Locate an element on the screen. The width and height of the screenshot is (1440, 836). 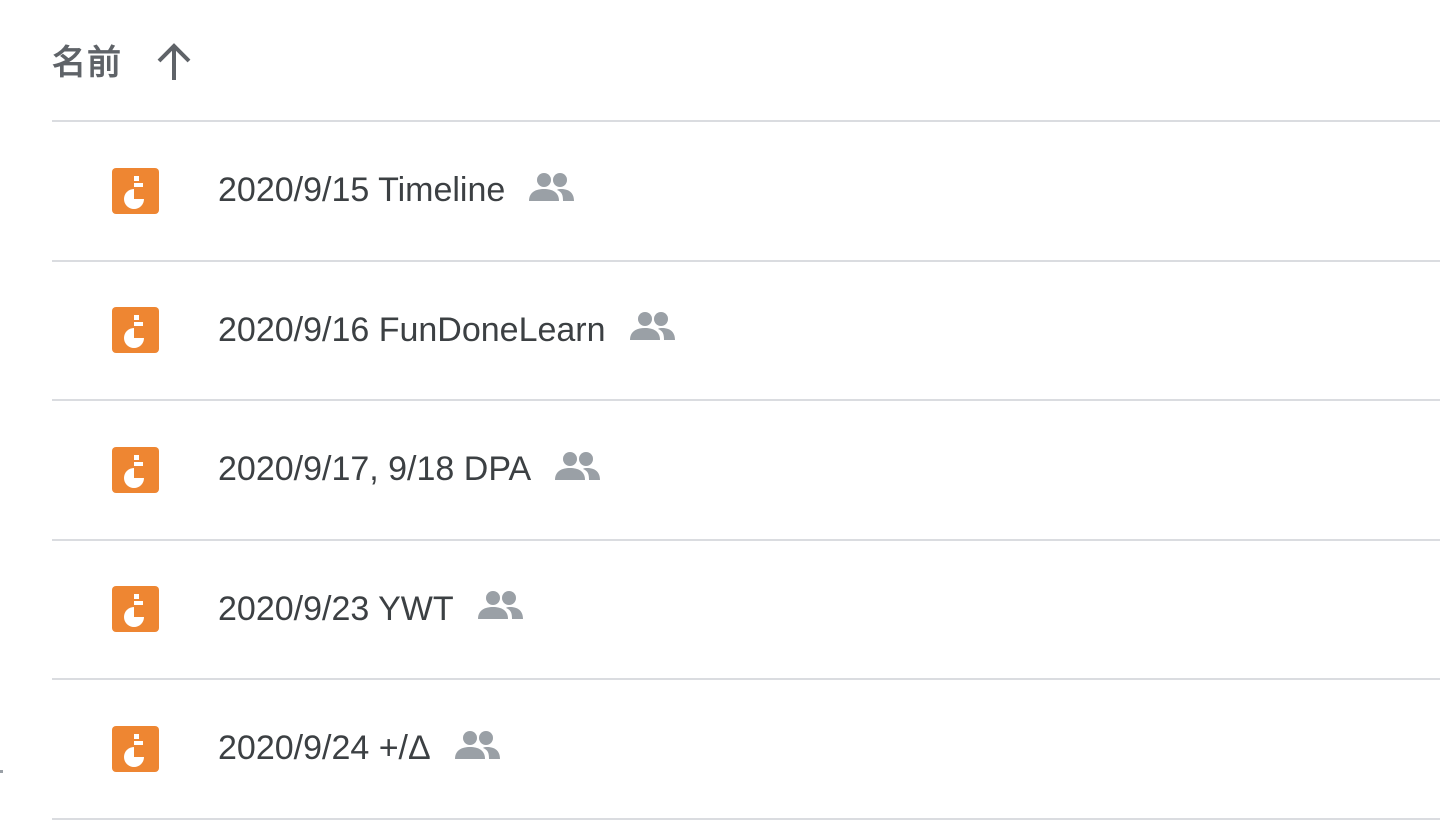
arrow-up-icon is located at coordinates (174, 61).